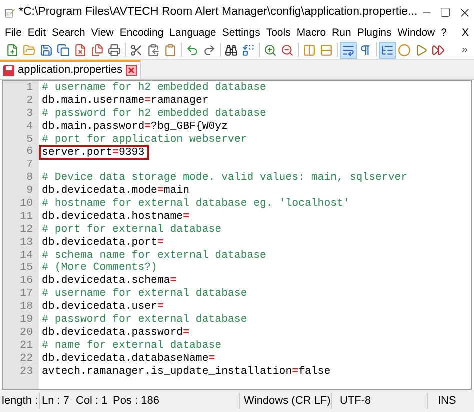 This screenshot has width=474, height=412. What do you see at coordinates (404, 50) in the screenshot?
I see `record-macro-button` at bounding box center [404, 50].